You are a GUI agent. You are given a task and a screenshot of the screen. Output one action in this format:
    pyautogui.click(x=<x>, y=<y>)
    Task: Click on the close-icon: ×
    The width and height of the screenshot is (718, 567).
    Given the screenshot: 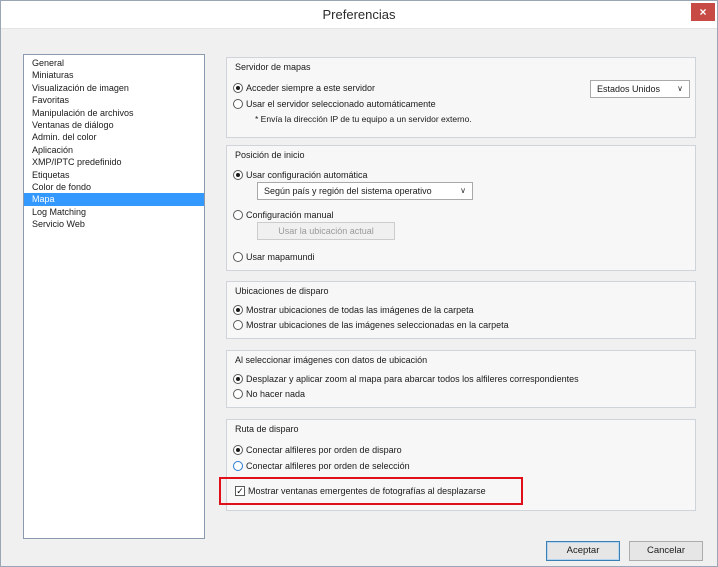 What is the action you would take?
    pyautogui.click(x=703, y=12)
    